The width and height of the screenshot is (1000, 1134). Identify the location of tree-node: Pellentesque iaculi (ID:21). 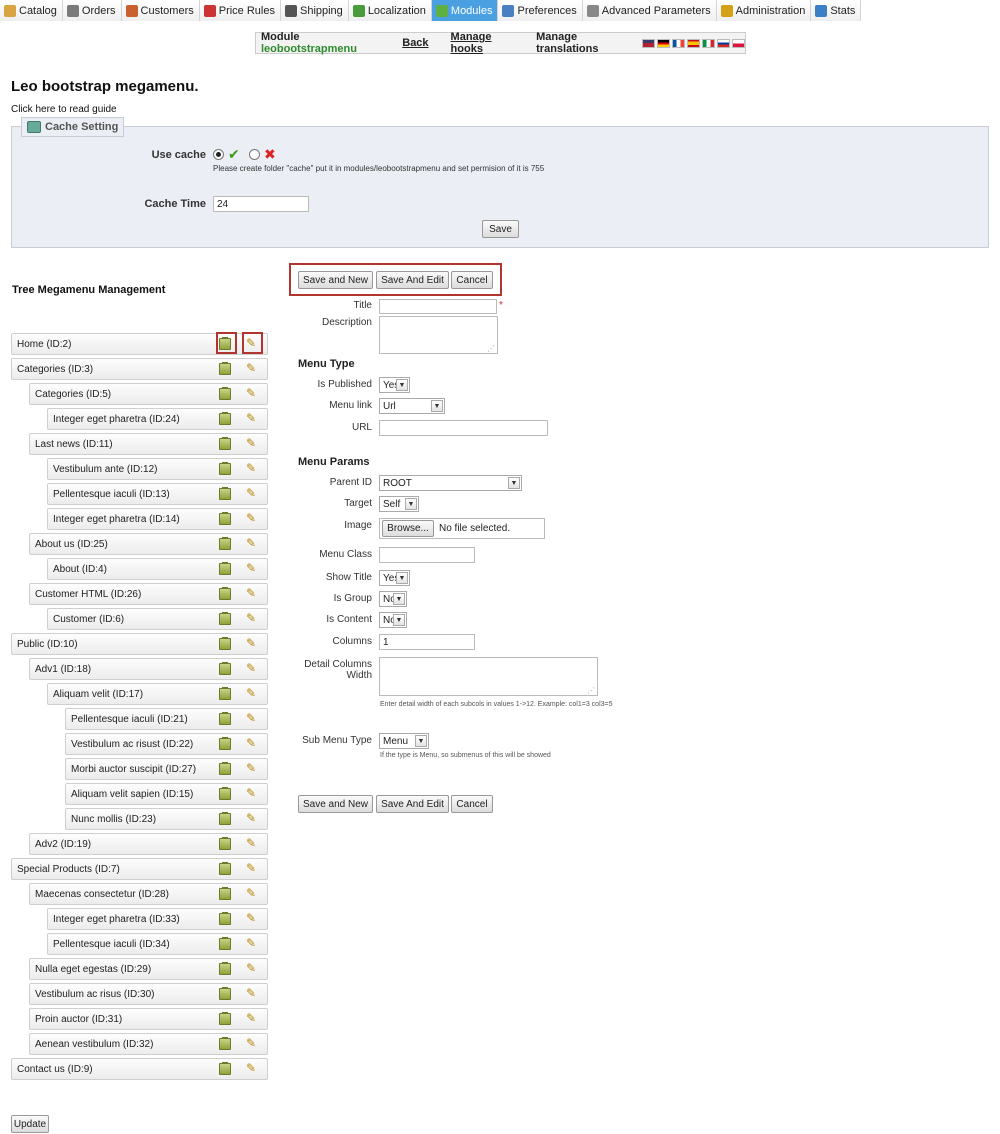
(166, 719).